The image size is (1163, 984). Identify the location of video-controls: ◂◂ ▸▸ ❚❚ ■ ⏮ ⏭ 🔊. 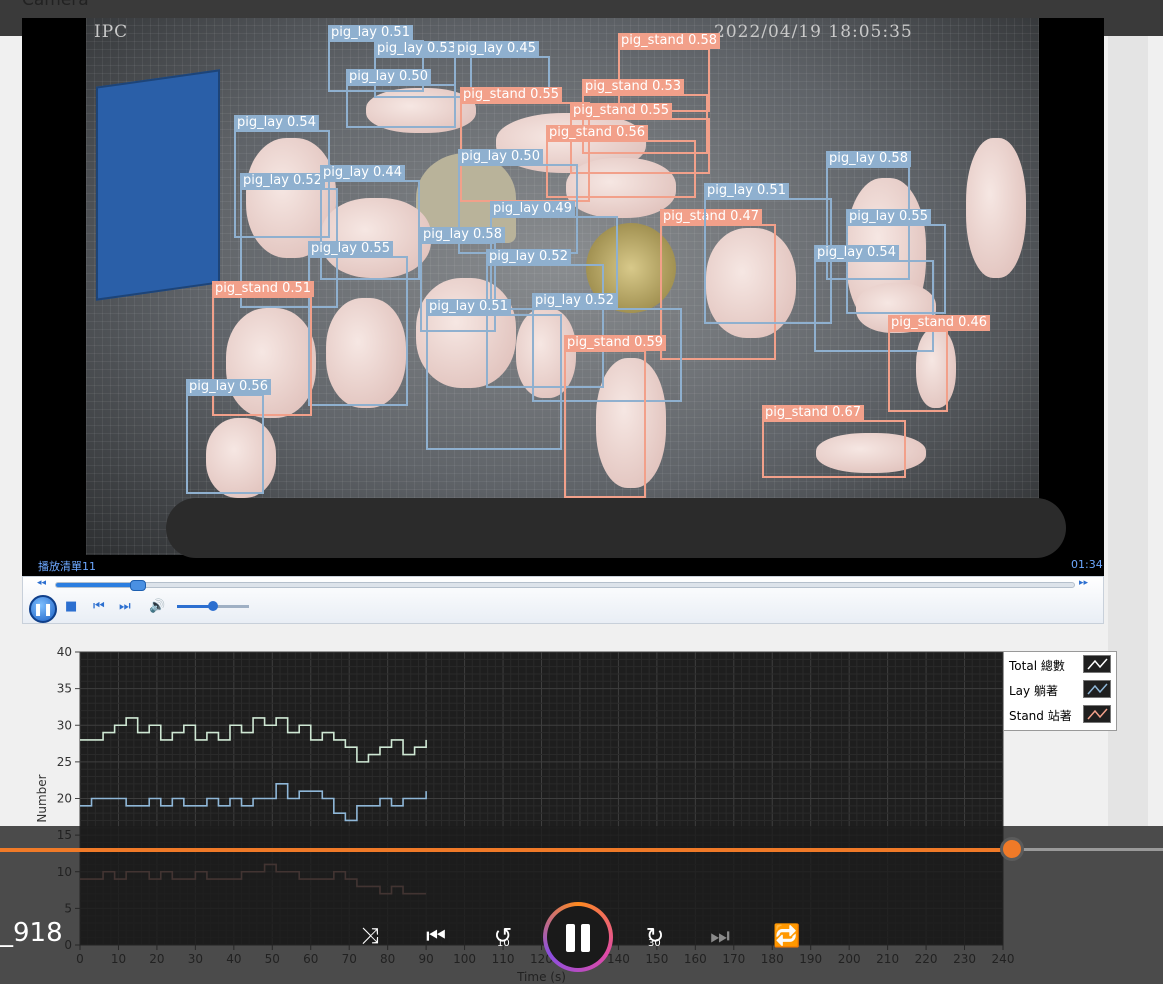
(563, 600).